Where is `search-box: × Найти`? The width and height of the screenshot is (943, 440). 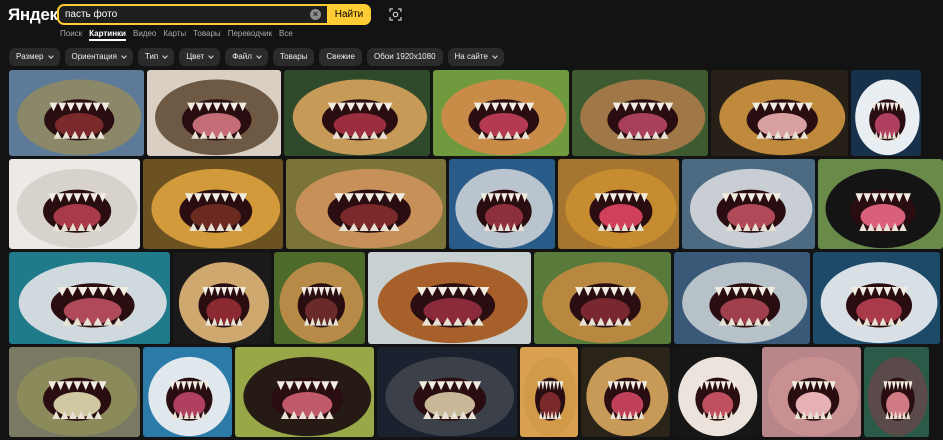 search-box: × Найти is located at coordinates (214, 14).